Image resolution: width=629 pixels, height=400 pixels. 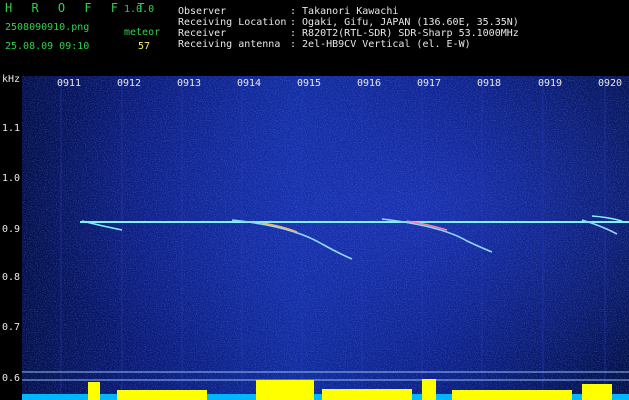 I want to click on x-tick-label: 0920, so click(x=610, y=83).